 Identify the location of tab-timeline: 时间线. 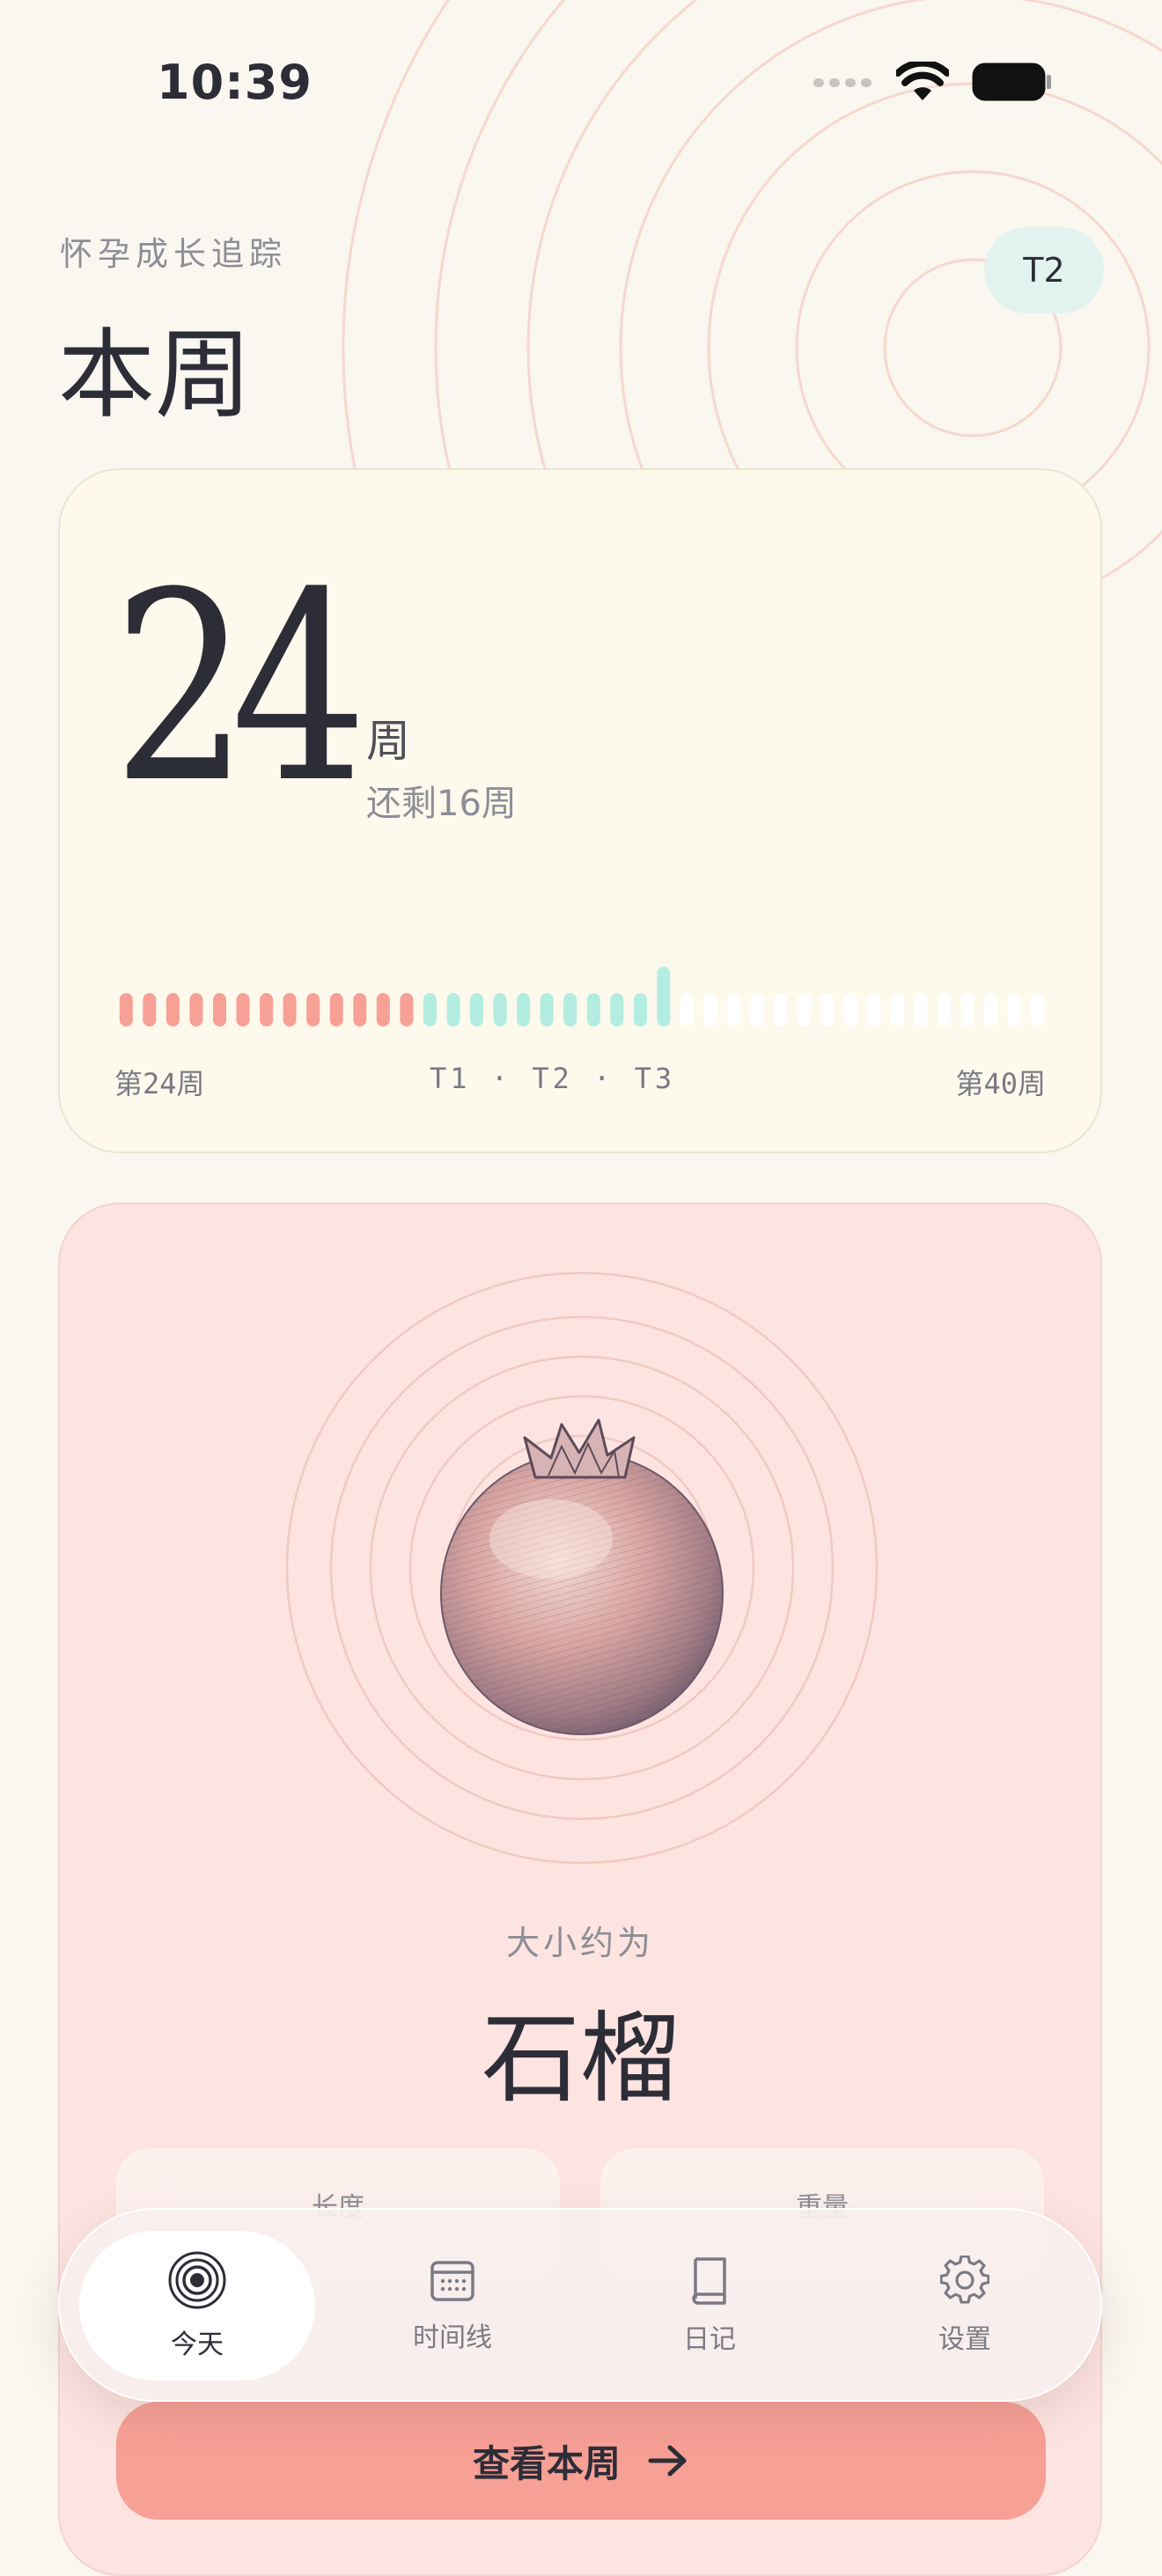
(452, 2306).